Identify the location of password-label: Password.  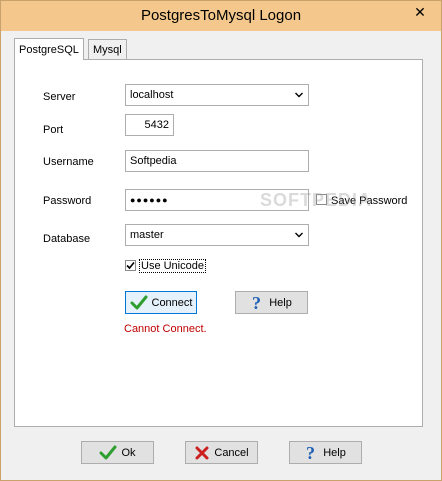
(67, 201).